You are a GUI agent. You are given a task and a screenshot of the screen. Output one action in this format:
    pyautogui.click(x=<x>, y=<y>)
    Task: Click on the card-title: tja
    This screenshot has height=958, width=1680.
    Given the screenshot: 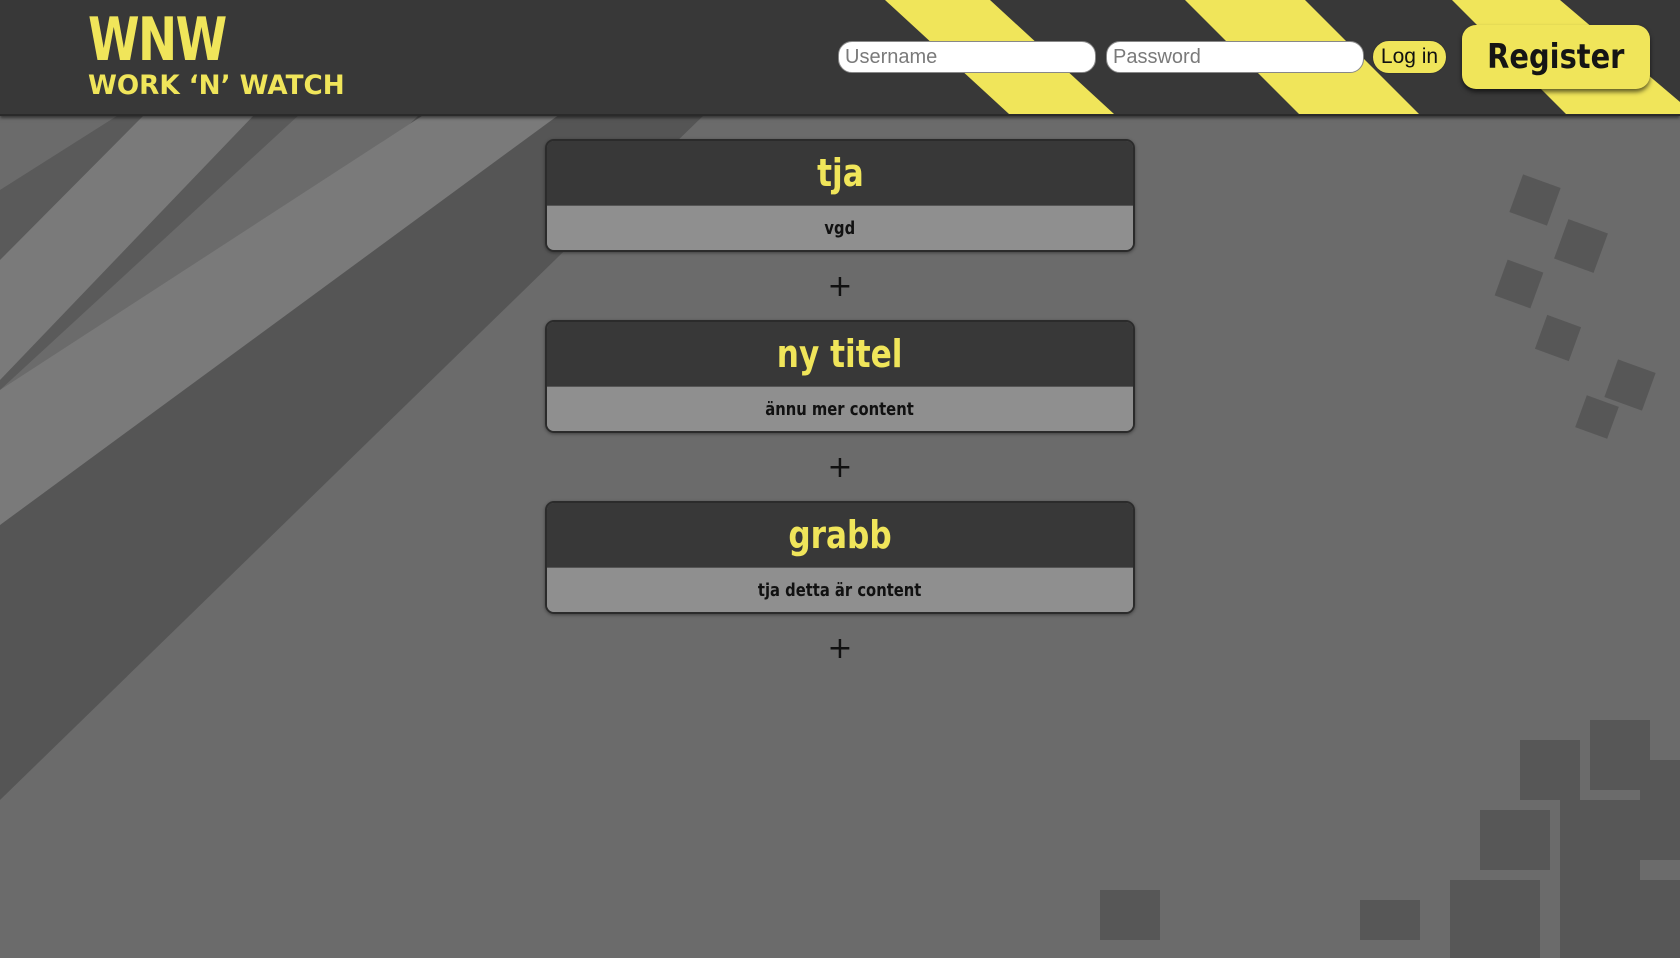 What is the action you would take?
    pyautogui.click(x=840, y=173)
    